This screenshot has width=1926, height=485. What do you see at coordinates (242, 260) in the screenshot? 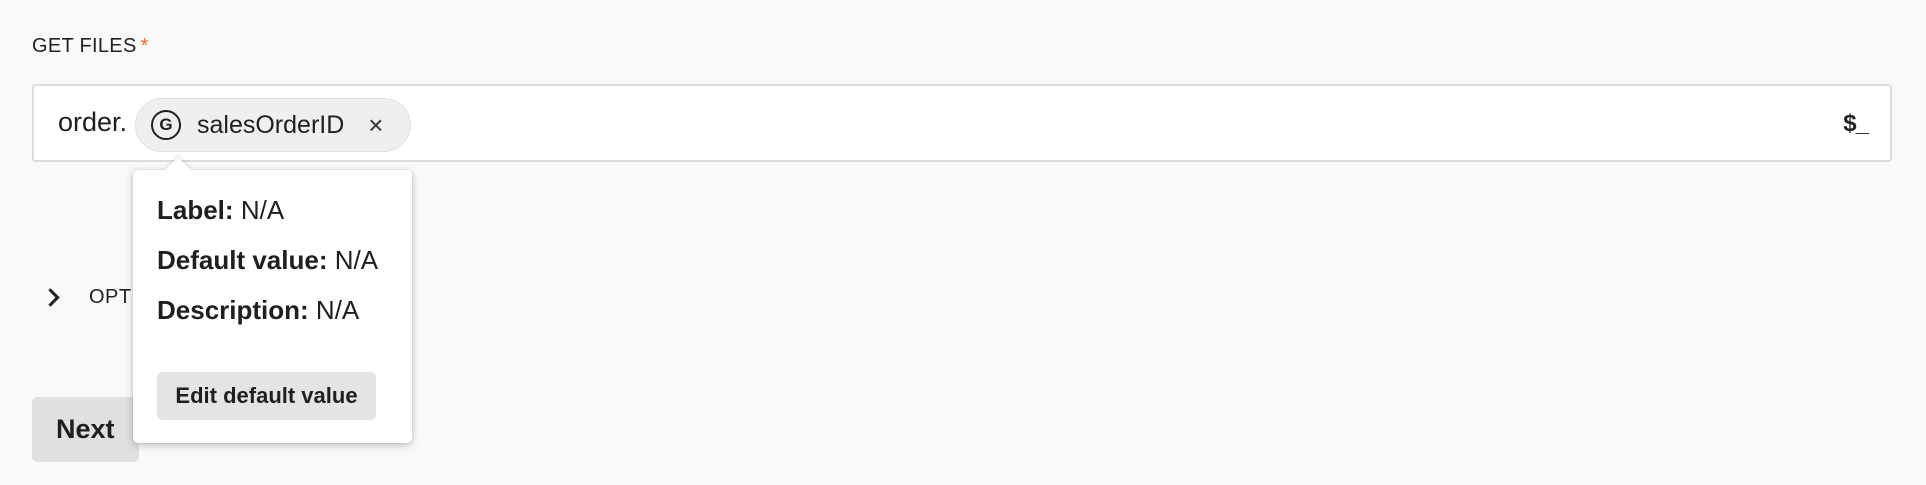
I see `popover-default-key: Default value:` at bounding box center [242, 260].